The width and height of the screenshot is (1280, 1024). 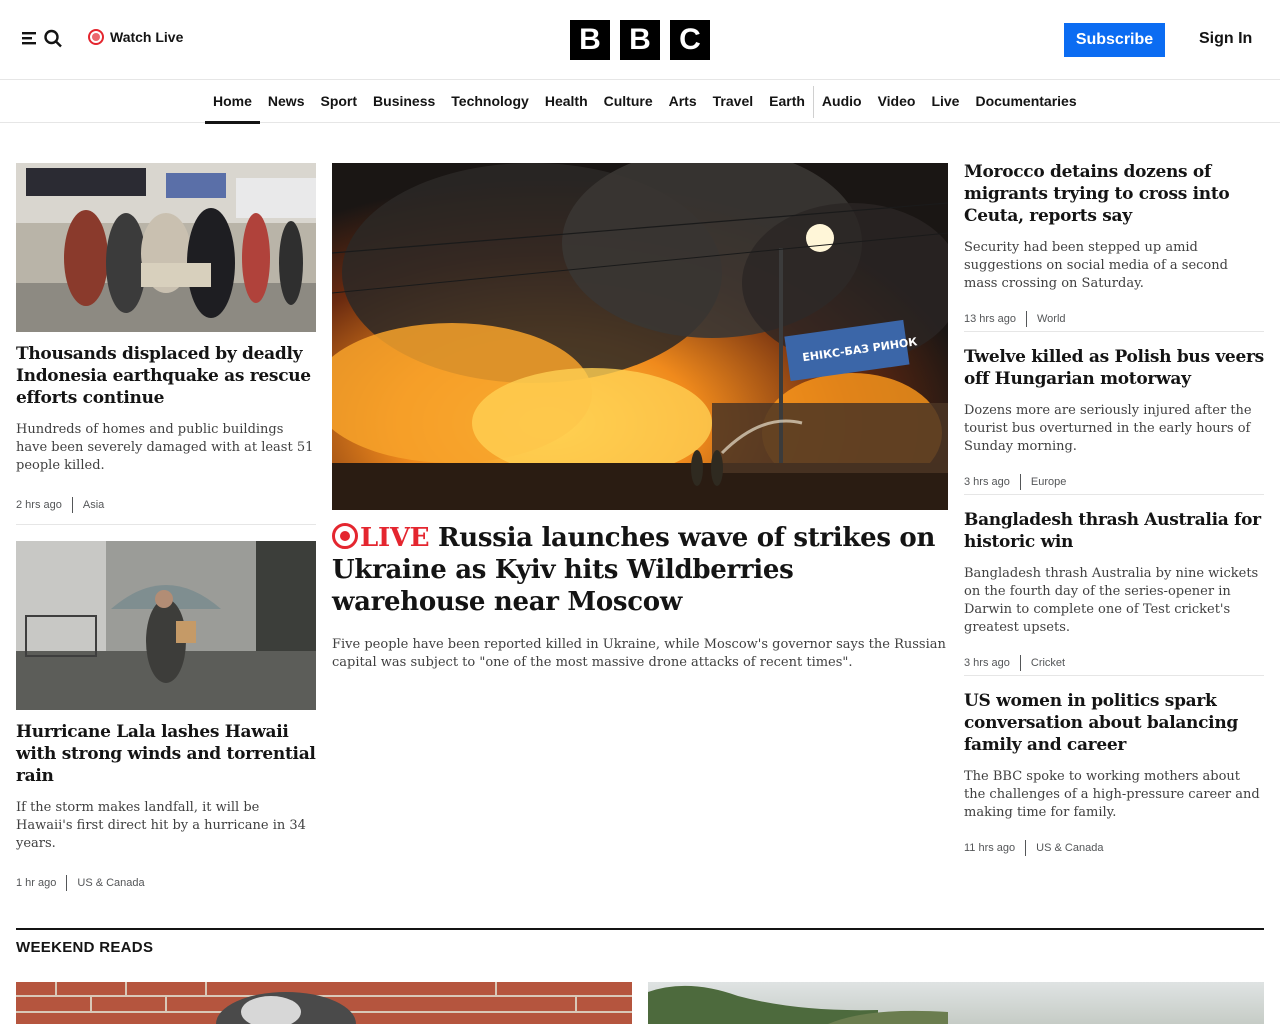 What do you see at coordinates (990, 848) in the screenshot?
I see `story-timestamp: 11 hrs ago` at bounding box center [990, 848].